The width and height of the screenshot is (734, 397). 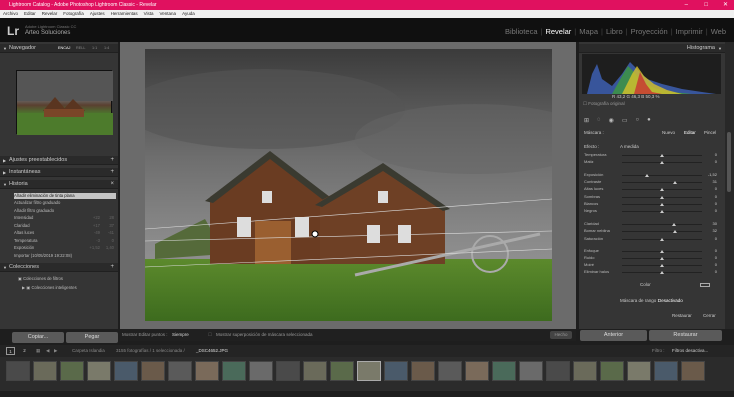 What do you see at coordinates (64, 211) in the screenshot?
I see `history-item: Añadir filtro graduado` at bounding box center [64, 211].